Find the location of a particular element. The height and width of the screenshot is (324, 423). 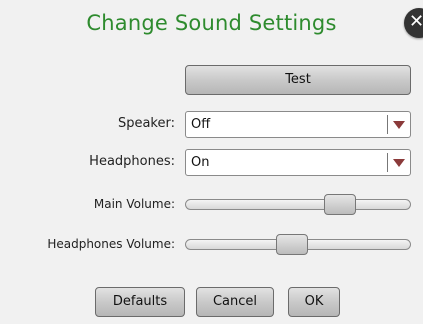

defaults-button: Defaults is located at coordinates (140, 302).